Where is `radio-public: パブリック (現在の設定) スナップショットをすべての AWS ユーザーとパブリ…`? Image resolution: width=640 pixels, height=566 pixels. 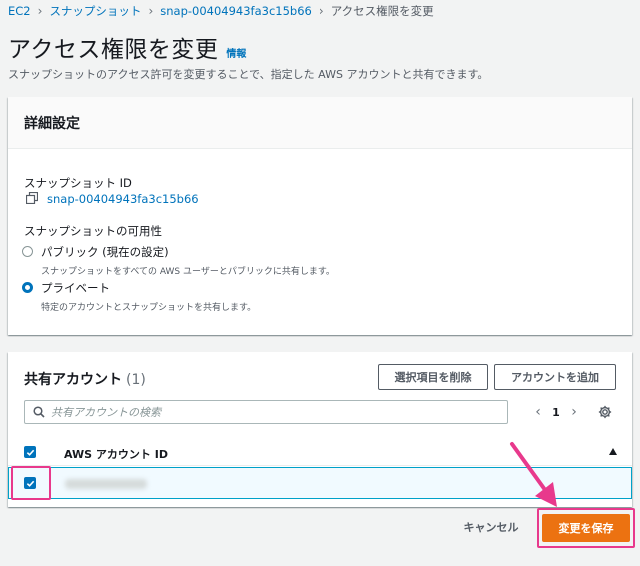
radio-public: パブリック (現在の設定) スナップショットをすべての AWS ユーザーとパブリ… is located at coordinates (178, 260).